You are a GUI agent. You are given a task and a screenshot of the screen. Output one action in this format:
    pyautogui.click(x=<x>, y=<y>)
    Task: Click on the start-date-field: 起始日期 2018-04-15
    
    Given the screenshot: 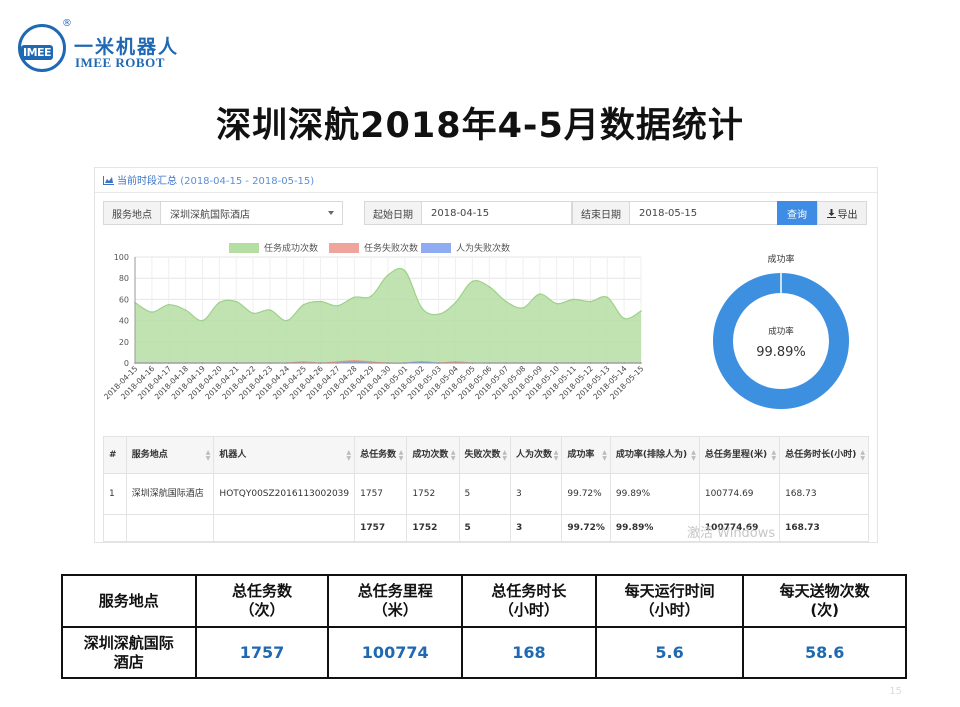 What is the action you would take?
    pyautogui.click(x=468, y=213)
    